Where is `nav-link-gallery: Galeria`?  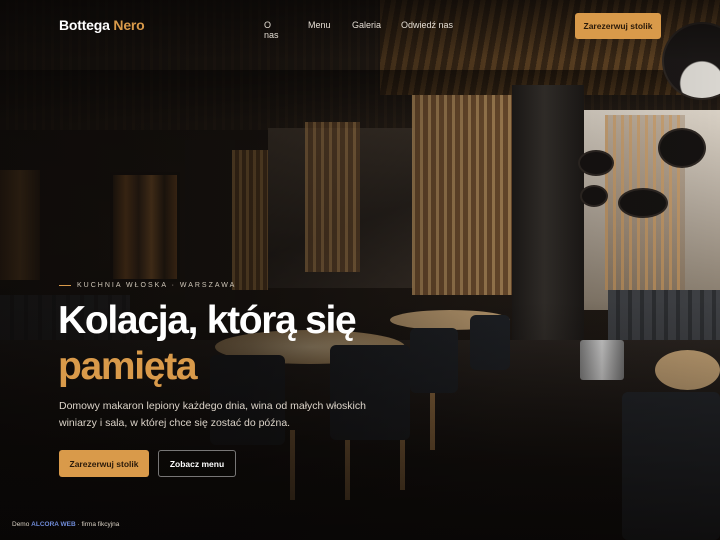
nav-link-gallery: Galeria is located at coordinates (366, 25).